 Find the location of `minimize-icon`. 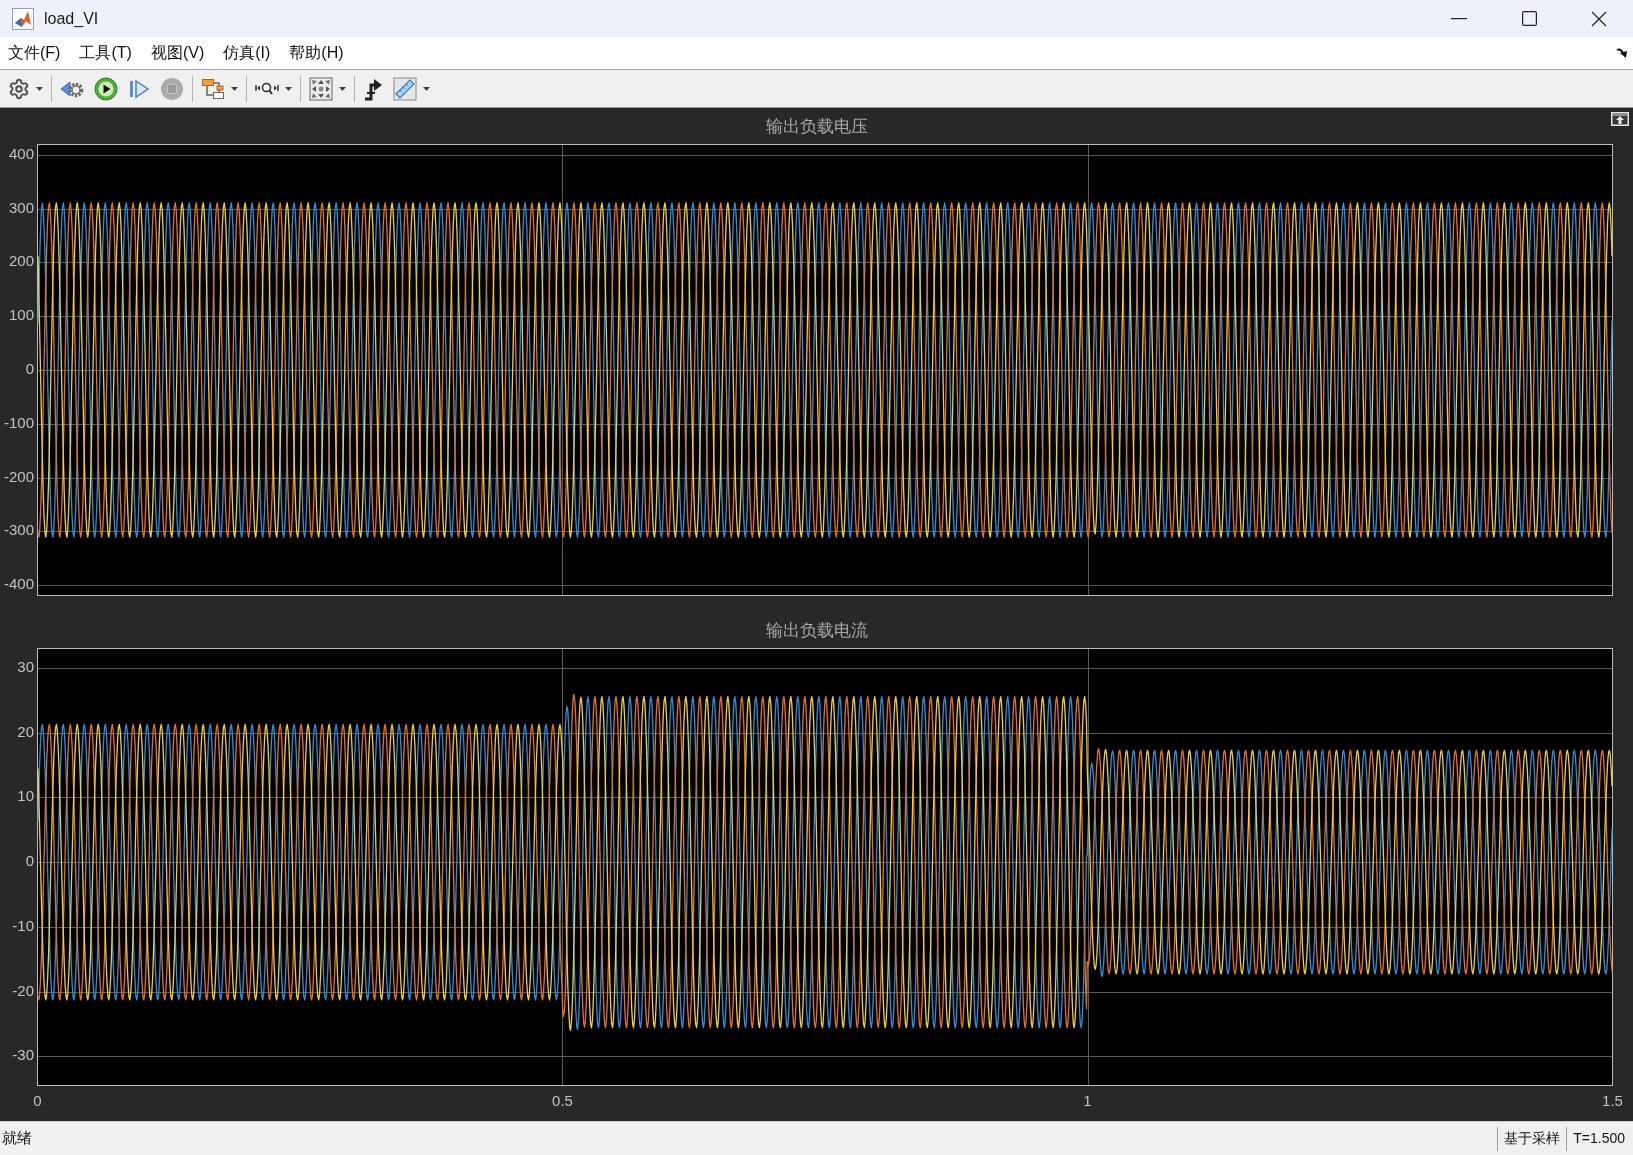

minimize-icon is located at coordinates (1459, 18).